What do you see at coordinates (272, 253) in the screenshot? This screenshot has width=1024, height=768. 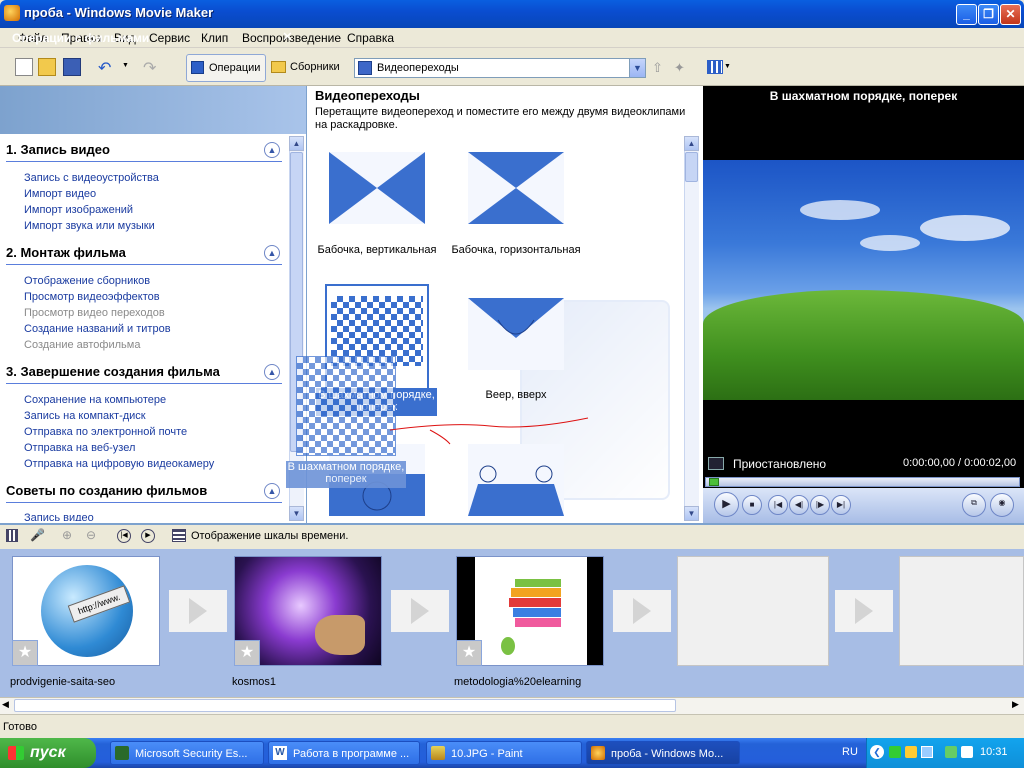 I see `collapse-edit-icon: ▲` at bounding box center [272, 253].